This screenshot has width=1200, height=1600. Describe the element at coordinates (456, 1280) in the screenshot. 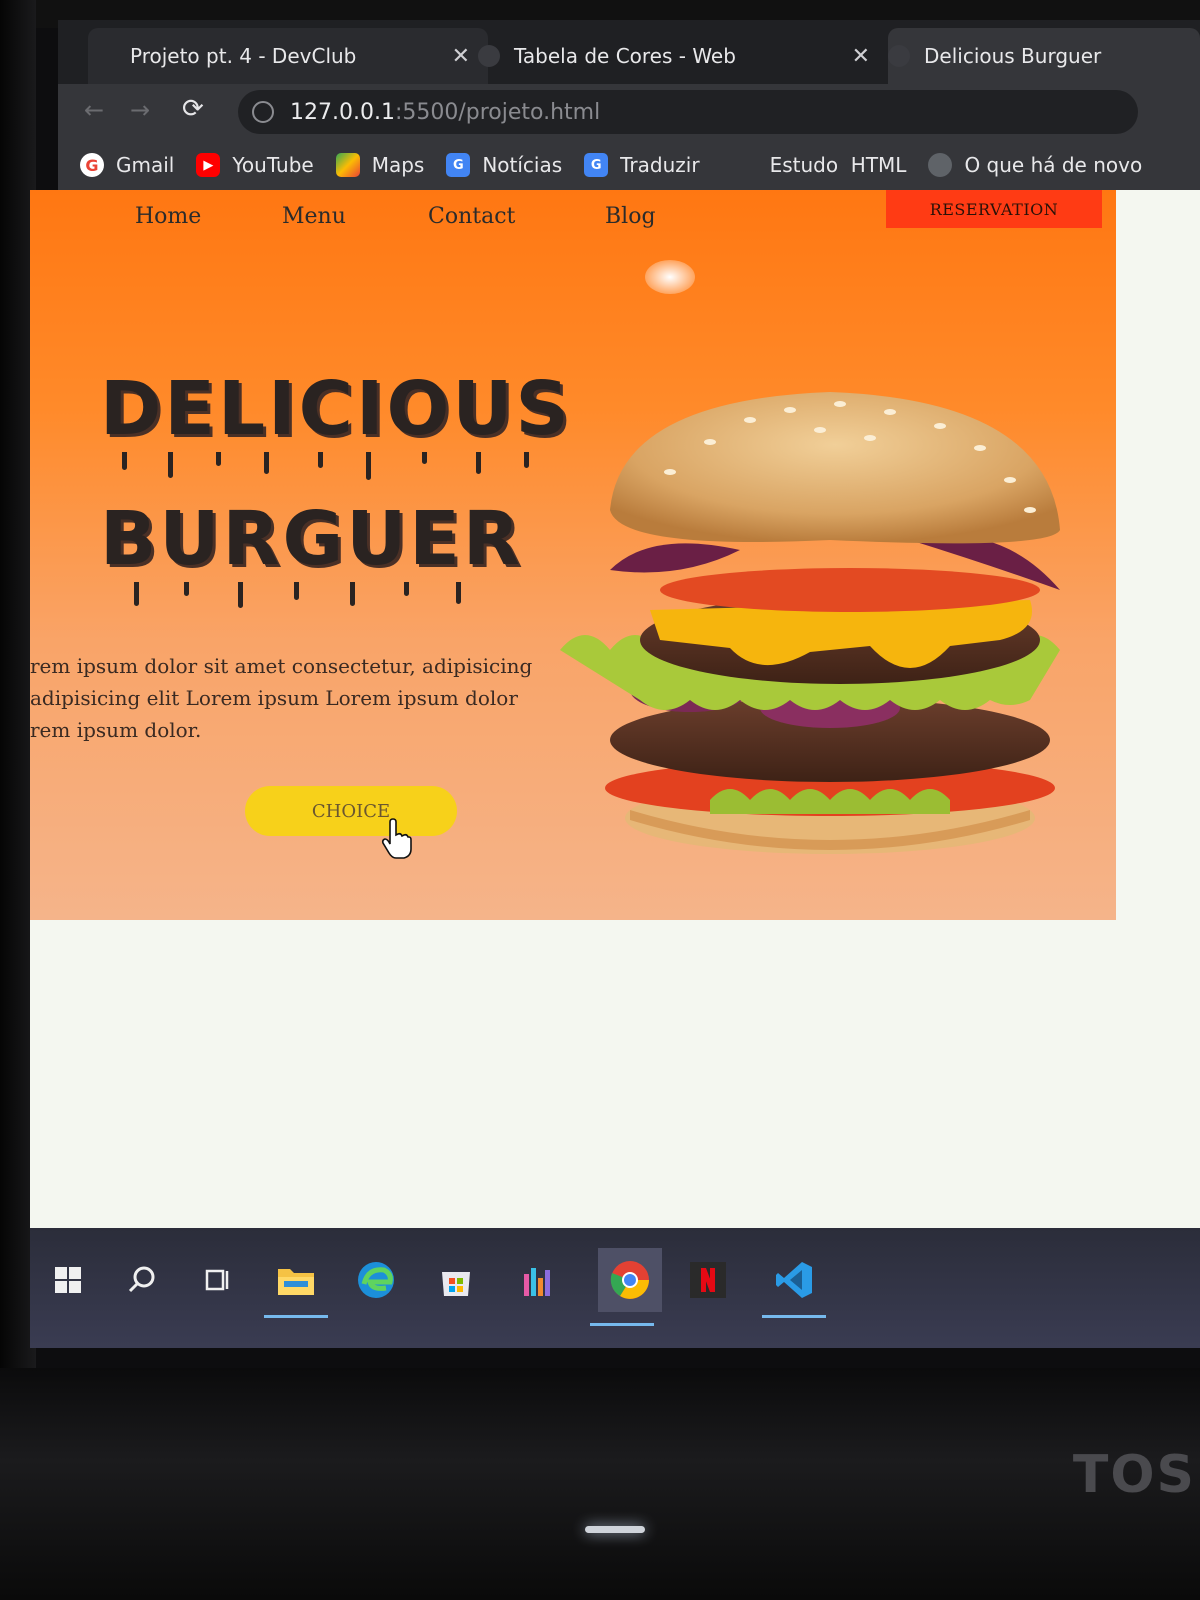

I see `store-icon` at that location.